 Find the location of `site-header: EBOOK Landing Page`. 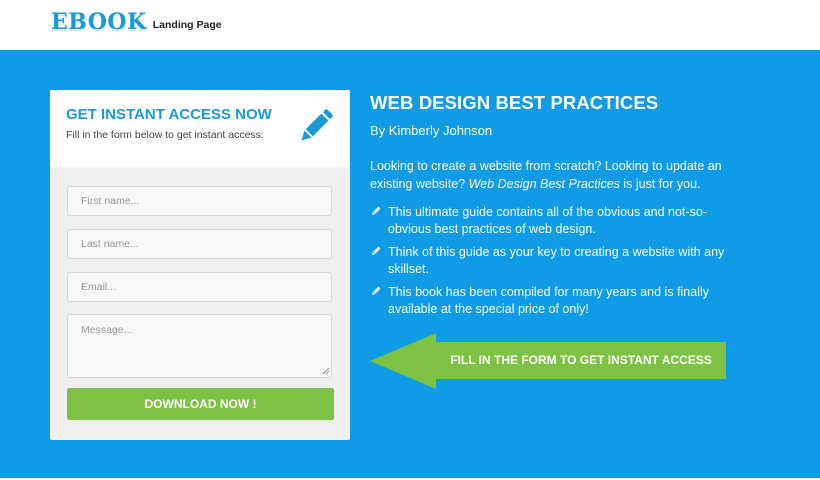

site-header: EBOOK Landing Page is located at coordinates (410, 25).